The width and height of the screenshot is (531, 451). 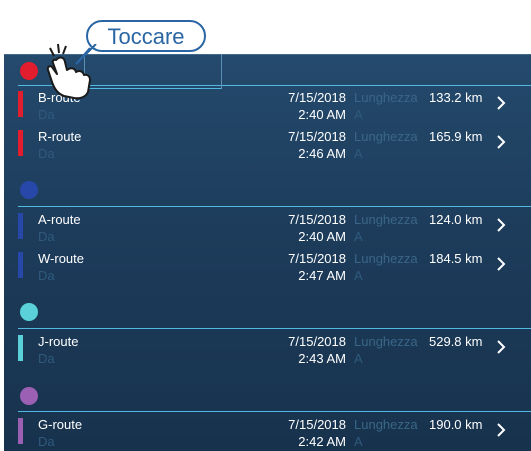 I want to click on group-color-dot-blue, so click(x=29, y=190).